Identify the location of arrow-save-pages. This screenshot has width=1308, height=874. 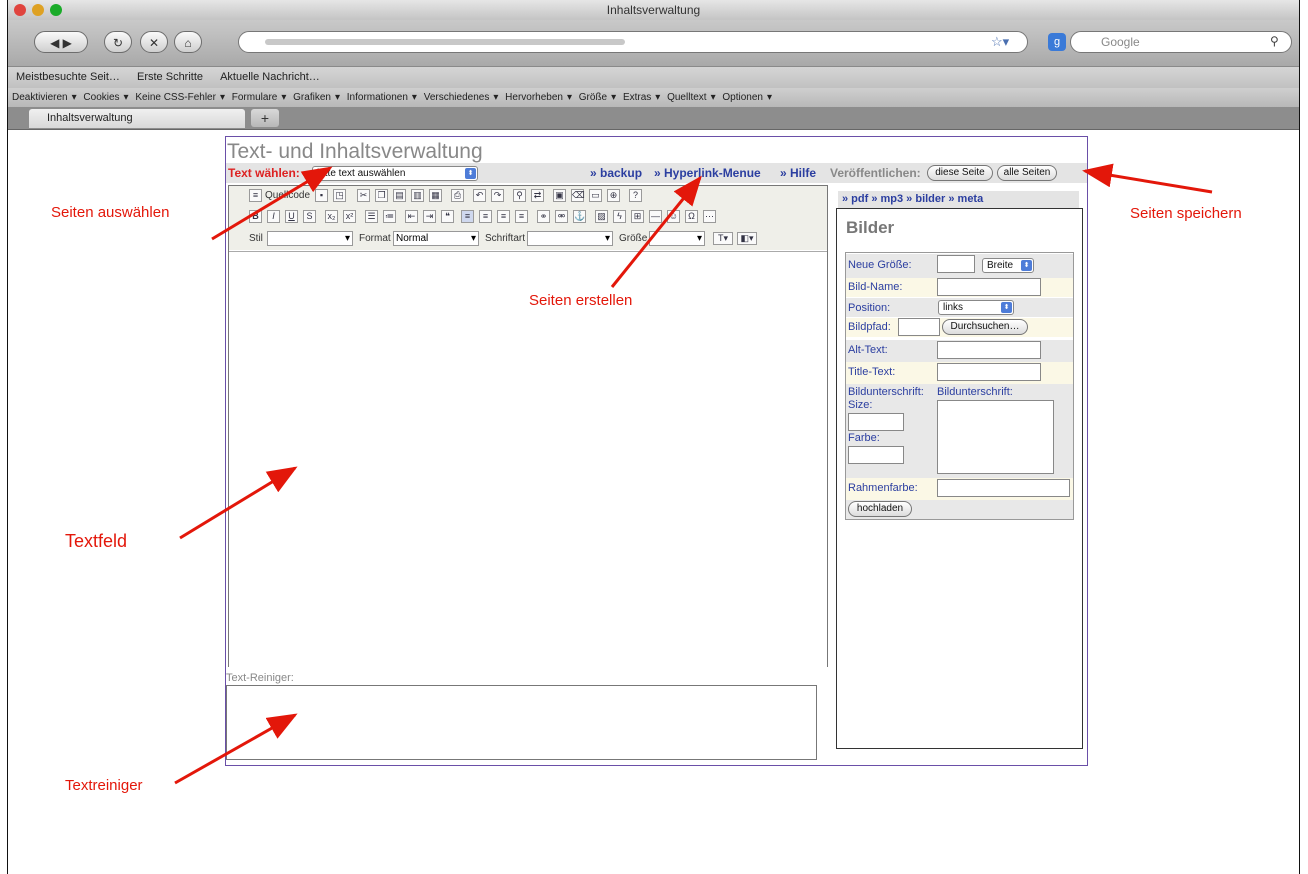
(1147, 178).